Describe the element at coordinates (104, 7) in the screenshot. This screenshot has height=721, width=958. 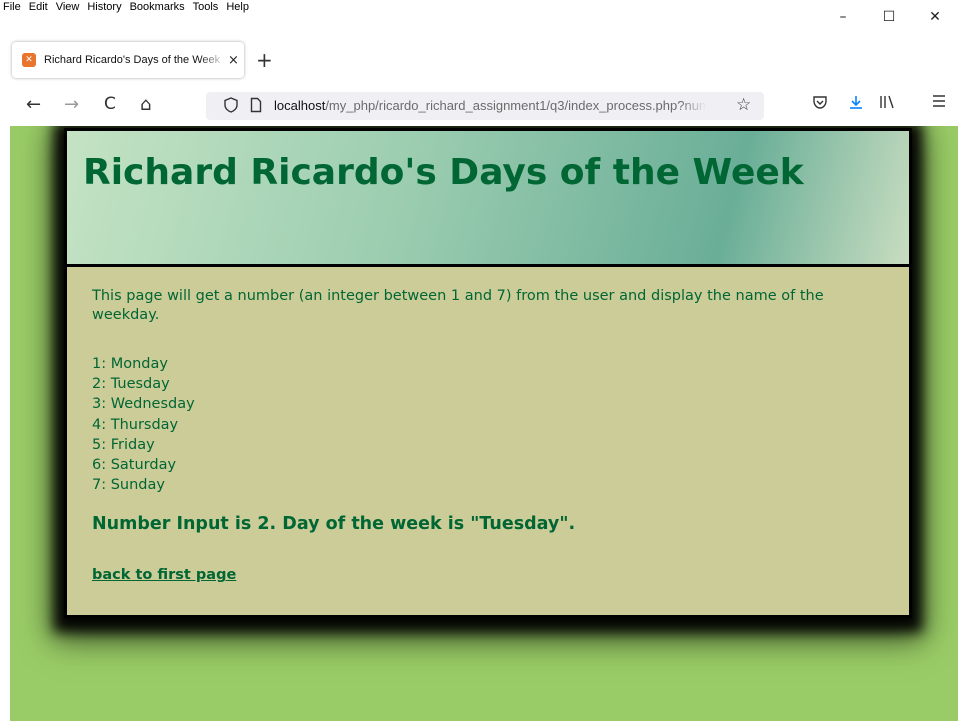
I see `menu-history: History` at that location.